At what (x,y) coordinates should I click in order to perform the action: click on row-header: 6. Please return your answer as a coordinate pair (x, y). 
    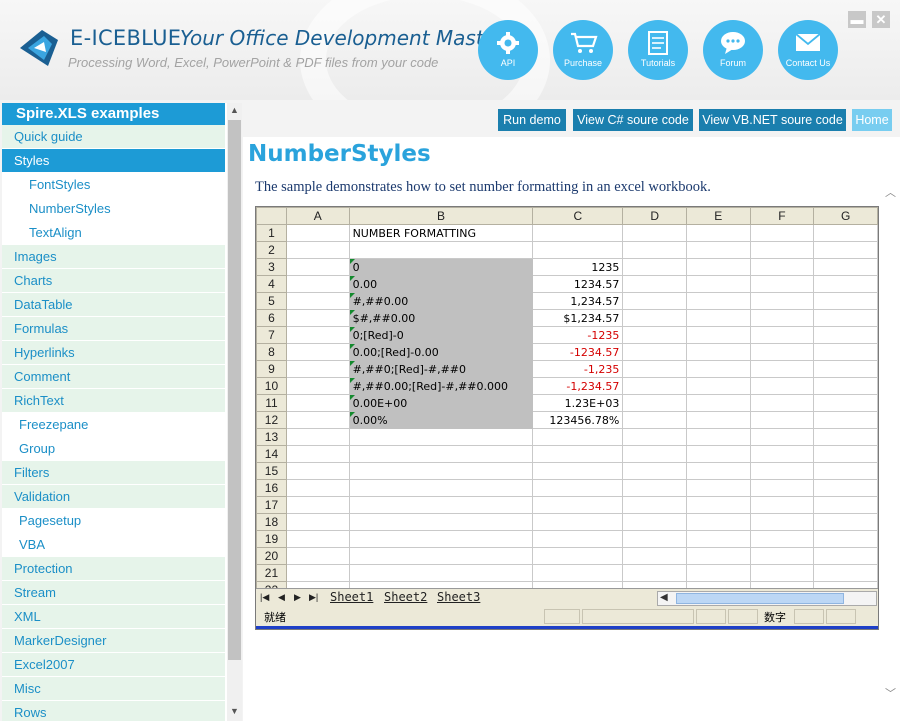
    Looking at the image, I should click on (271, 318).